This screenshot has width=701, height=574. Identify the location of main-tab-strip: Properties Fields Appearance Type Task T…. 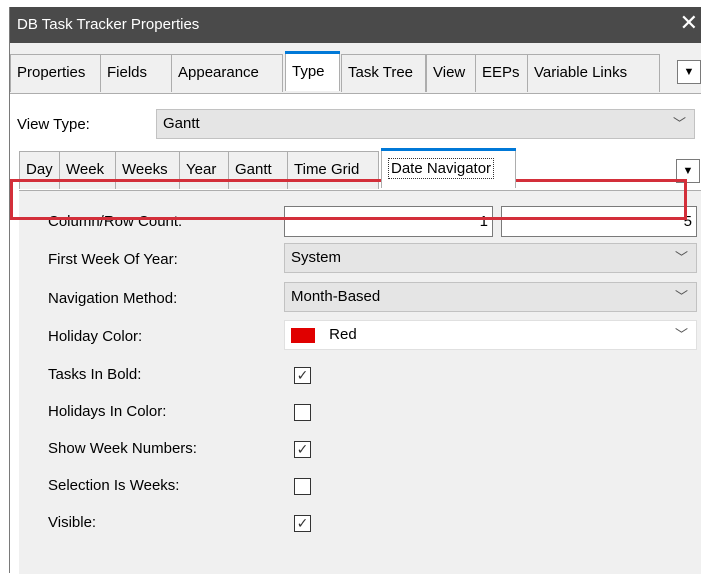
(355, 72).